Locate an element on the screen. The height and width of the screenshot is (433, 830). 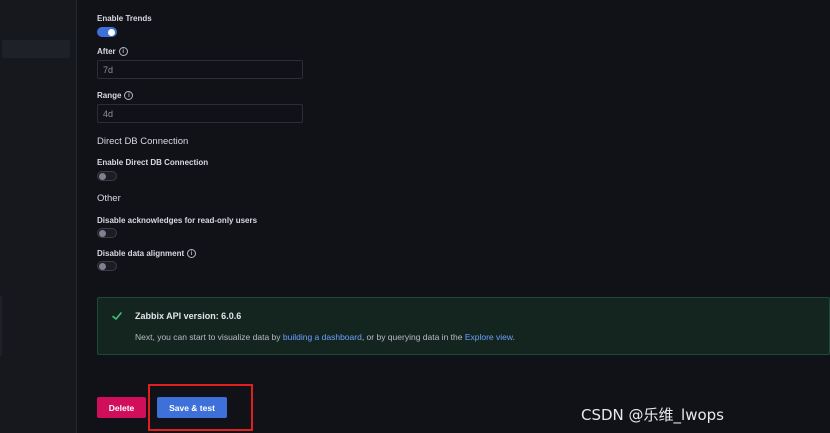
direct-db-section-title: Direct DB Connection is located at coordinates (143, 141).